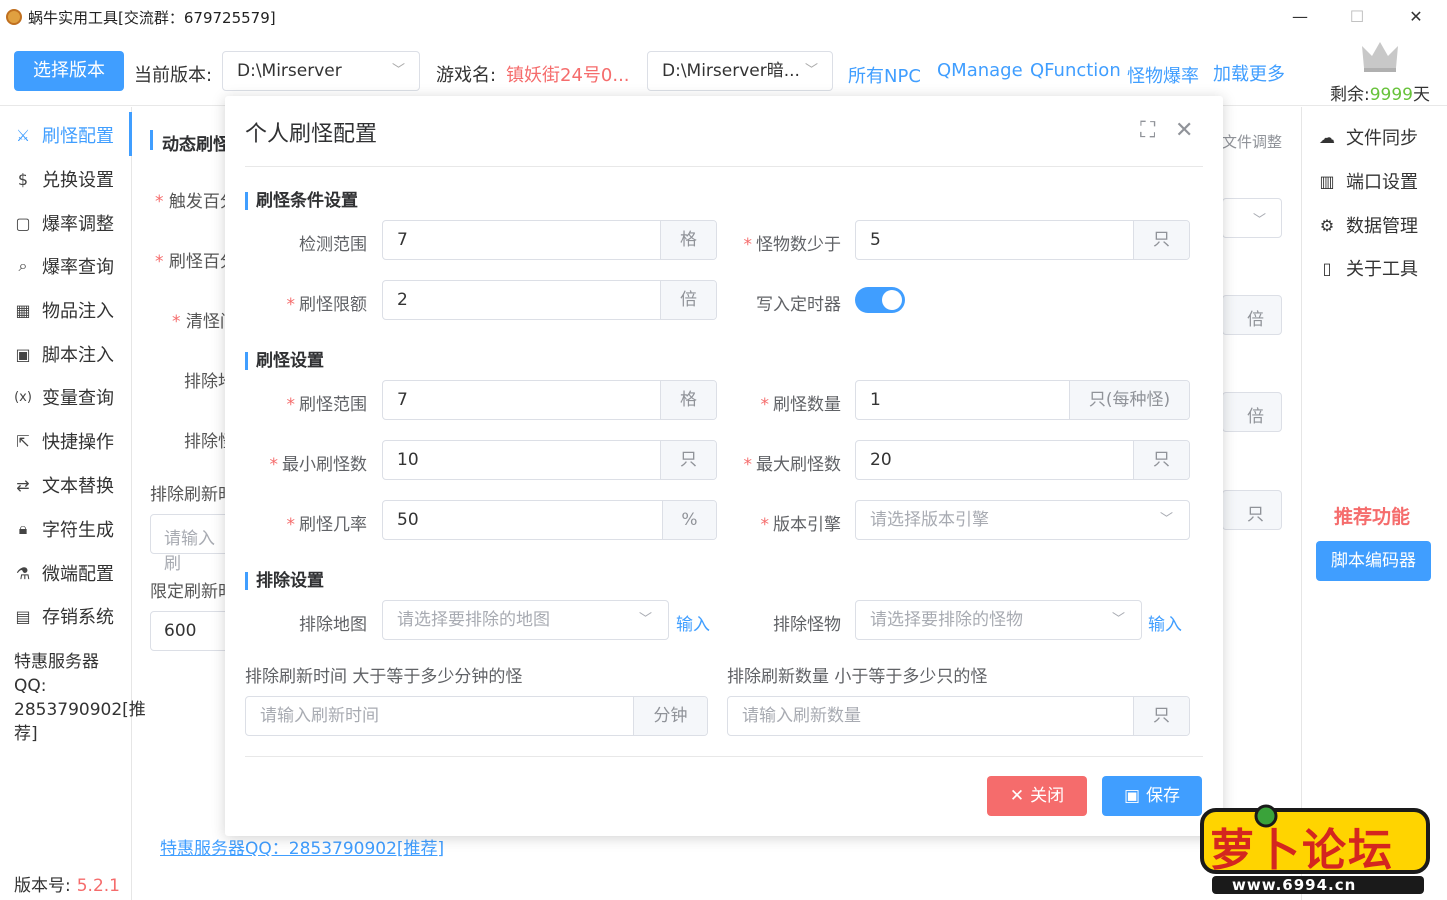  What do you see at coordinates (1022, 460) in the screenshot?
I see `max-count-input: 20 只` at bounding box center [1022, 460].